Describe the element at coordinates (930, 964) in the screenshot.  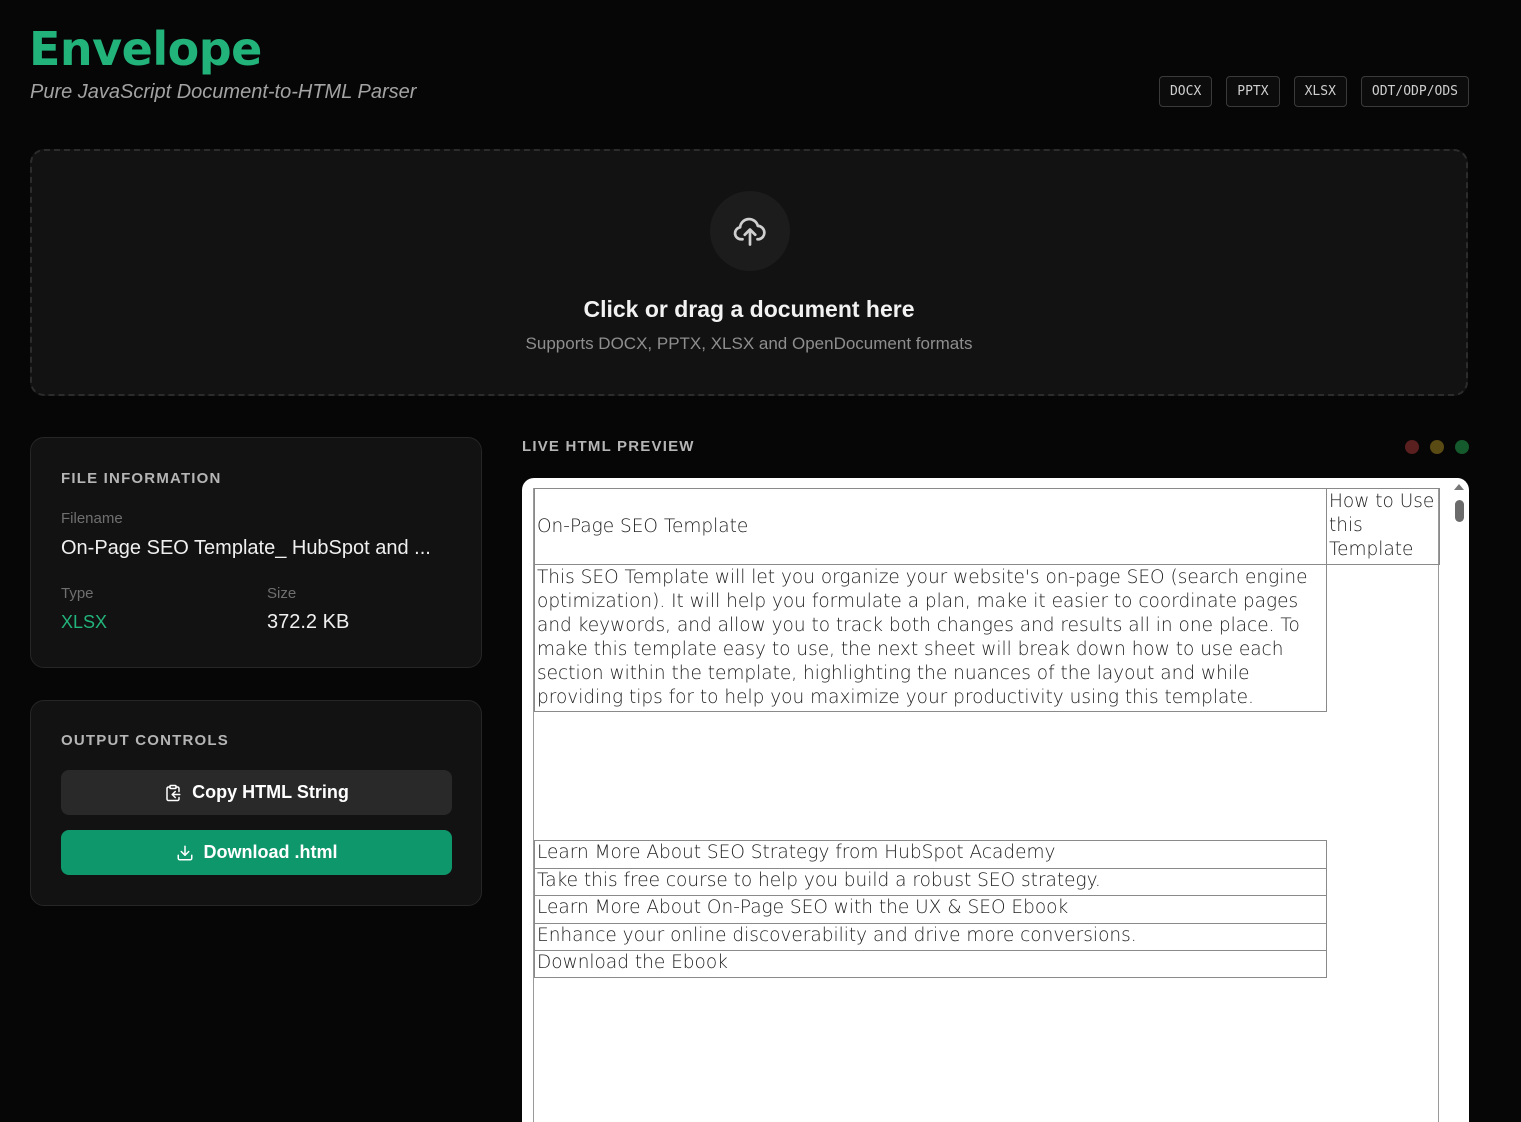
I see `table-row: Download the Ebook` at that location.